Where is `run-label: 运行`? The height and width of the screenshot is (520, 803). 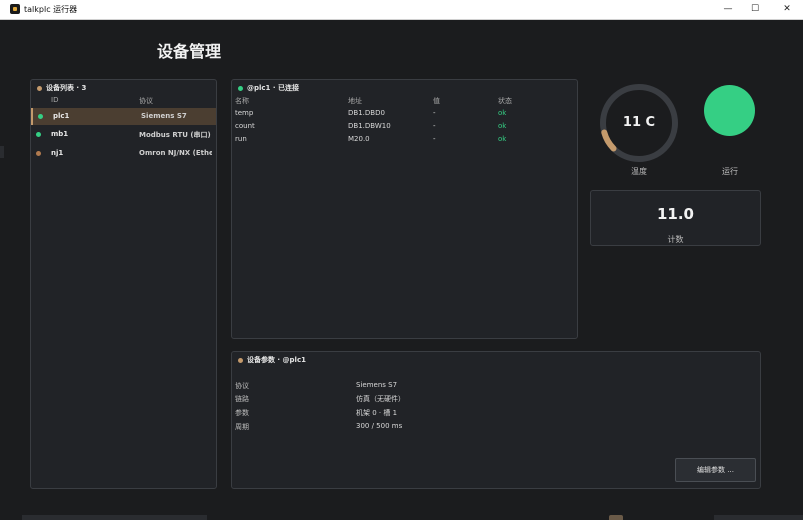
run-label: 运行 is located at coordinates (730, 171).